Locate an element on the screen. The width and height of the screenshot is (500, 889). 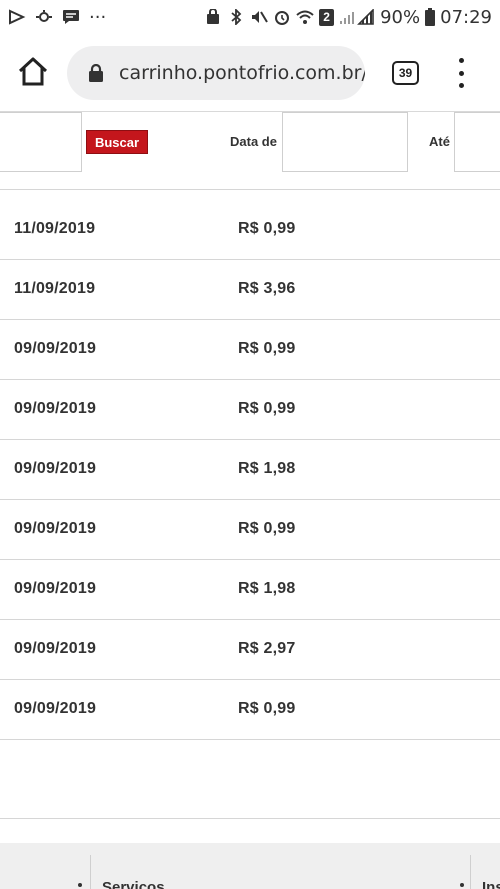
status-right-icons: 2 90% 07:29 is located at coordinates (348, 17).